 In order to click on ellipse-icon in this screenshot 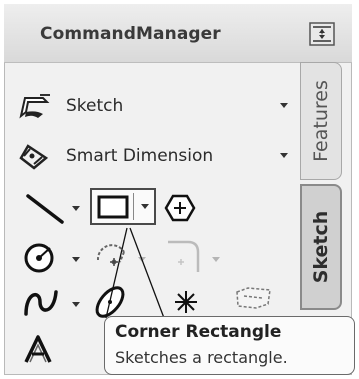, I will do `click(110, 301)`.